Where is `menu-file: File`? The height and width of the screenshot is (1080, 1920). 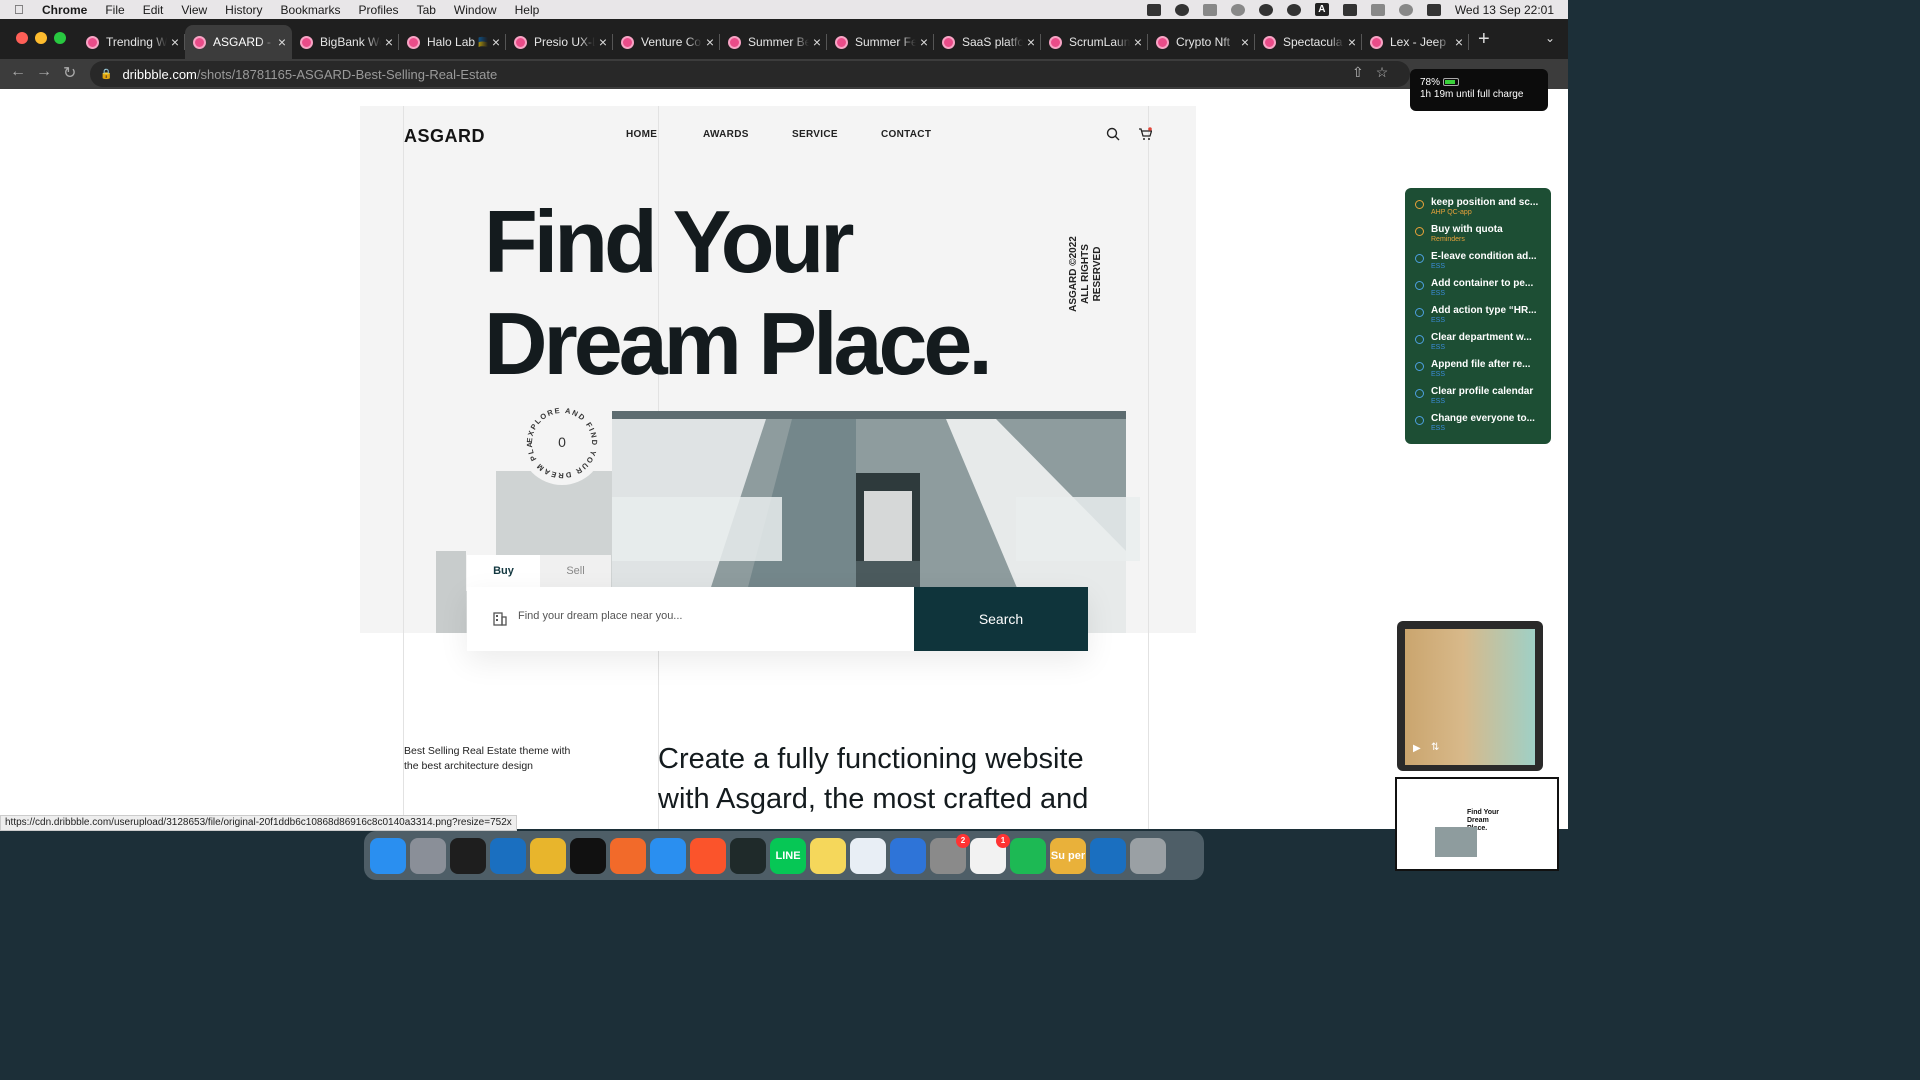
menu-file: File is located at coordinates (114, 10).